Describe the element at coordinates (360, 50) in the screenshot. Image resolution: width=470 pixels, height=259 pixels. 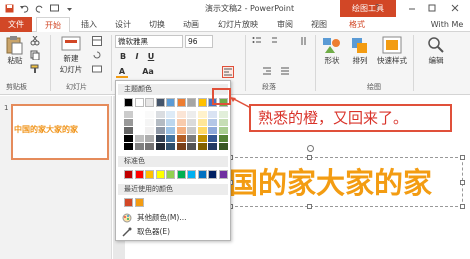
I see `arrange-button: 排列` at that location.